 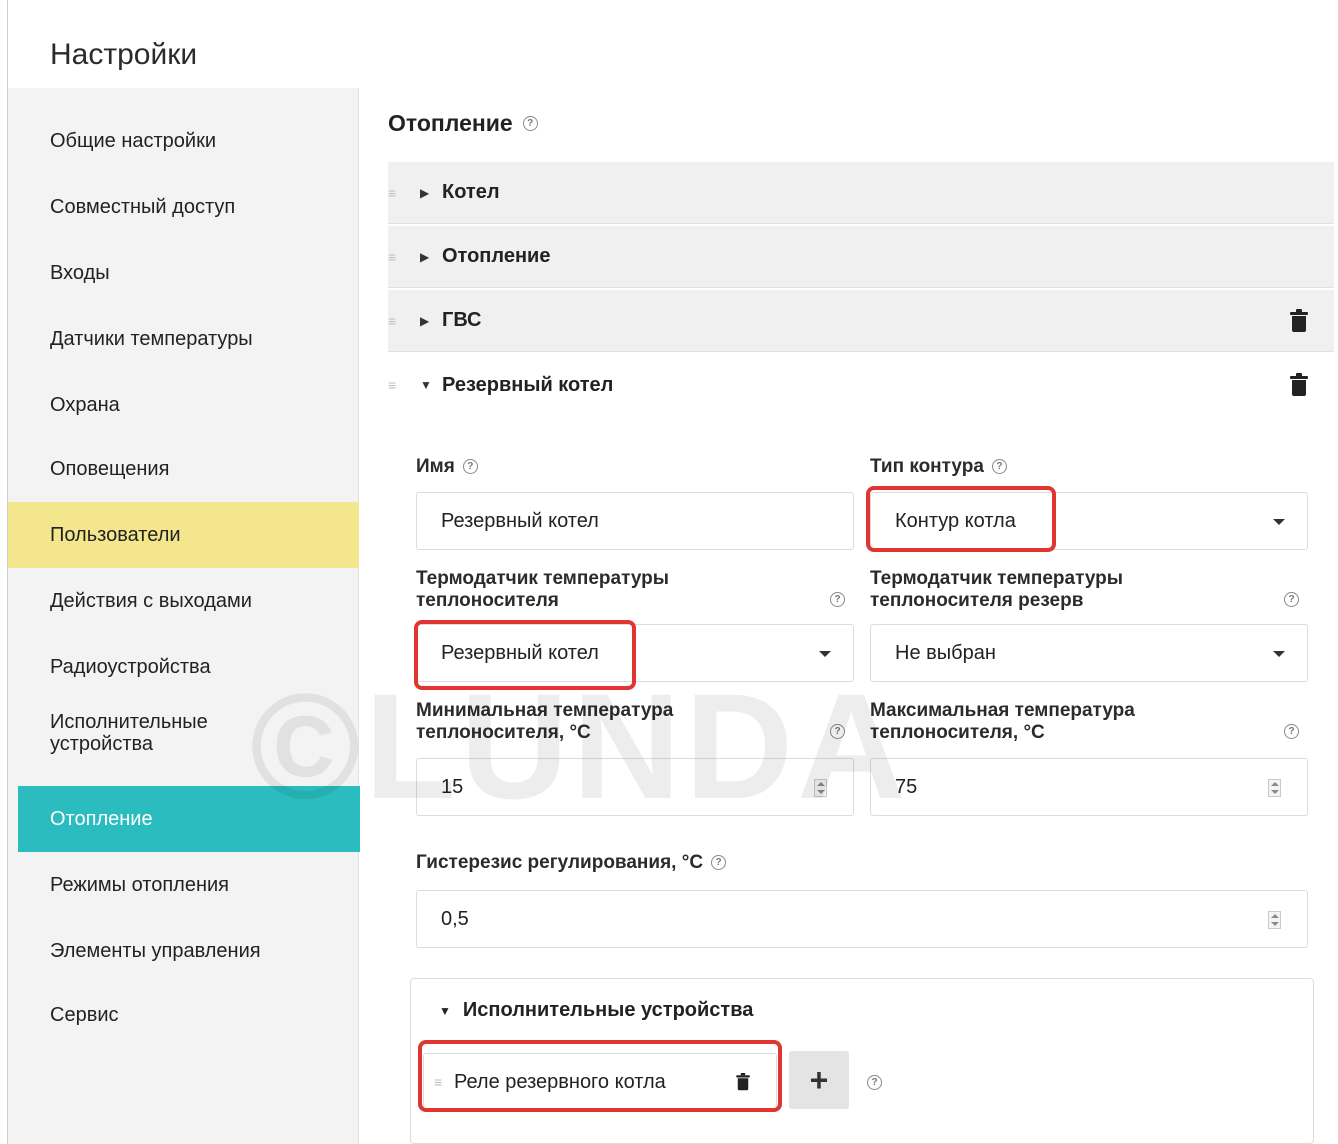 I want to click on sensor-reserve-select: Не выбран, so click(x=1089, y=653).